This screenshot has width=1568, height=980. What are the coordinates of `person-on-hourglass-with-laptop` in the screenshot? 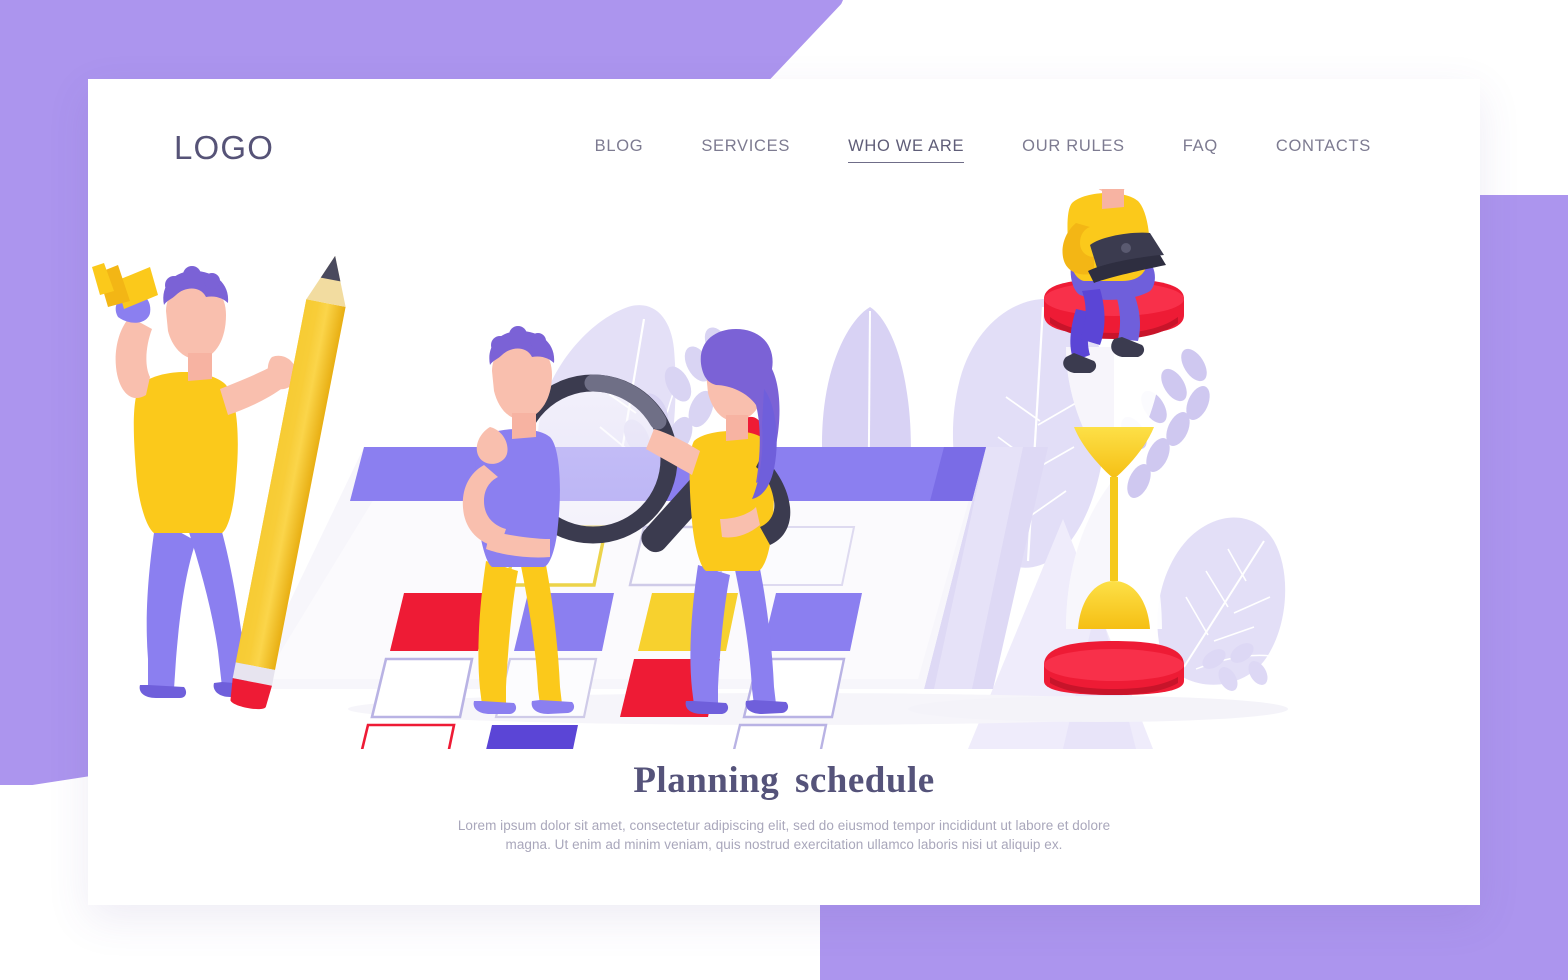 It's located at (1114, 281).